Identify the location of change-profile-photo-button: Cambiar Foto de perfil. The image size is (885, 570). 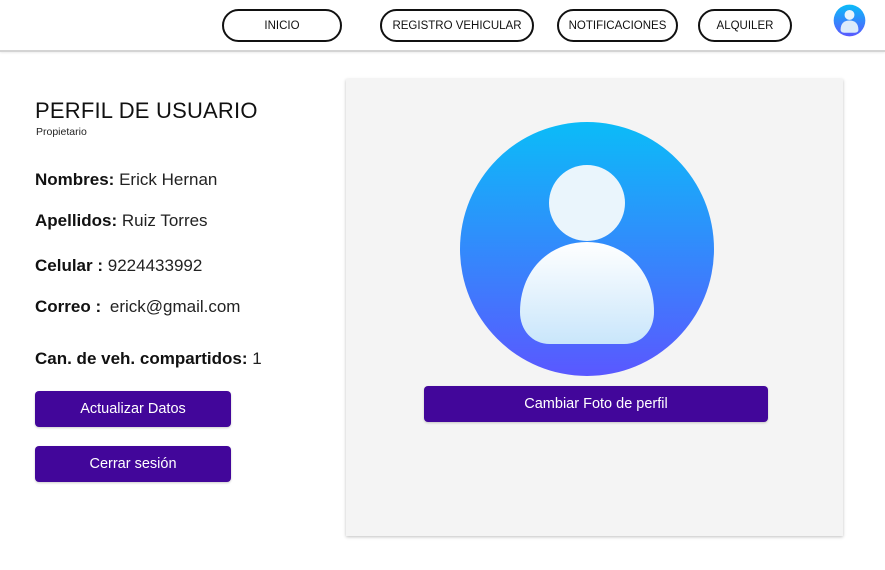
(596, 404).